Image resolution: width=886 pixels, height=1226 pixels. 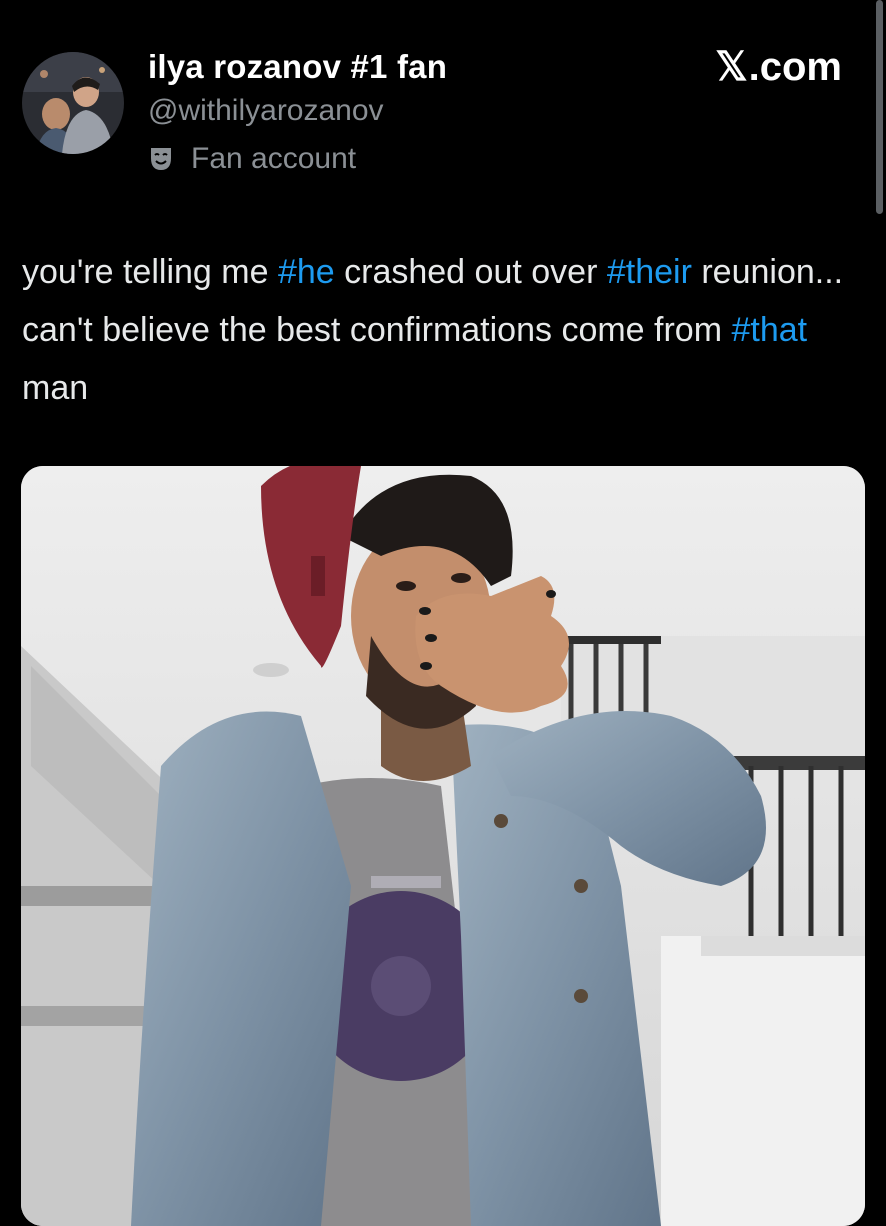 I want to click on hashtag-link: #that, so click(x=769, y=330).